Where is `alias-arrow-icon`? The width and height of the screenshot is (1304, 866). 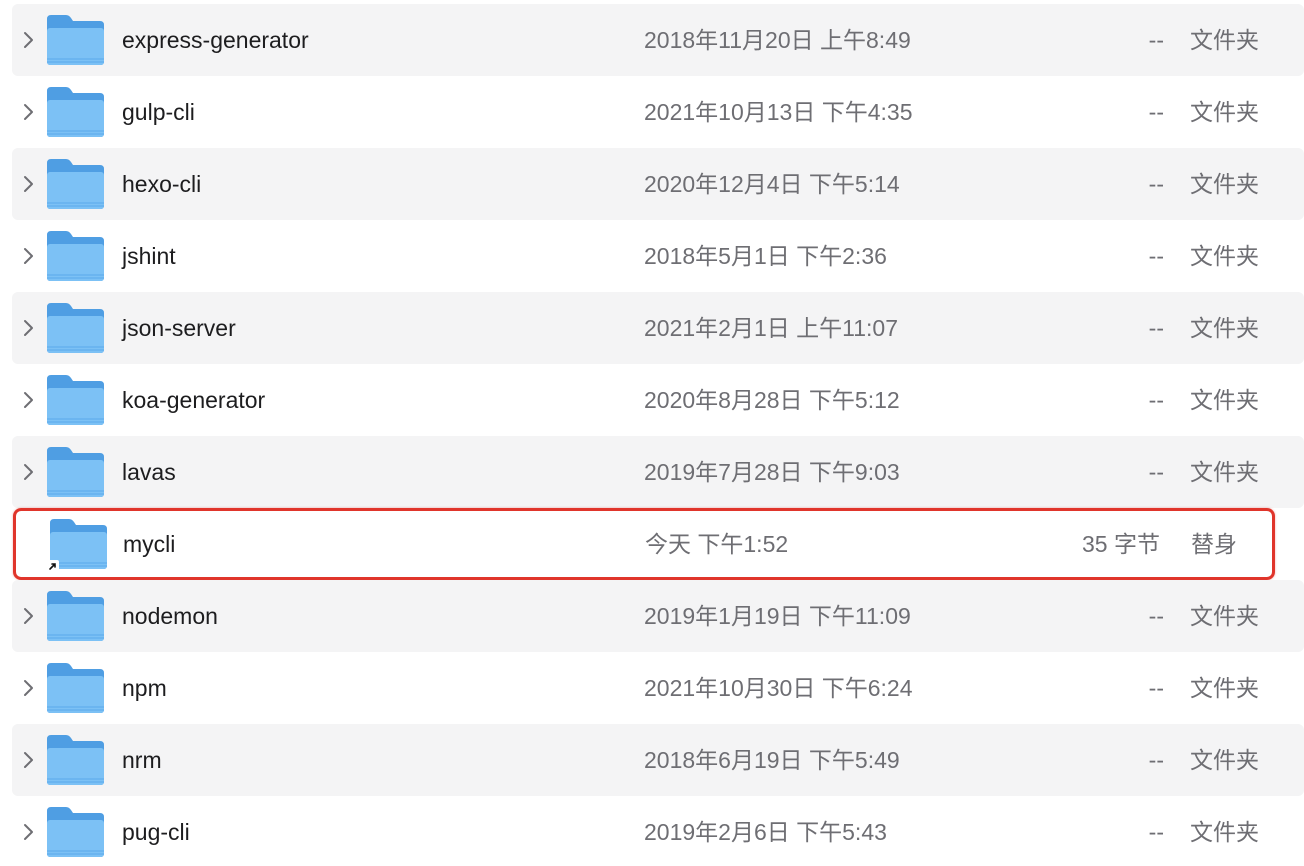 alias-arrow-icon is located at coordinates (53, 566).